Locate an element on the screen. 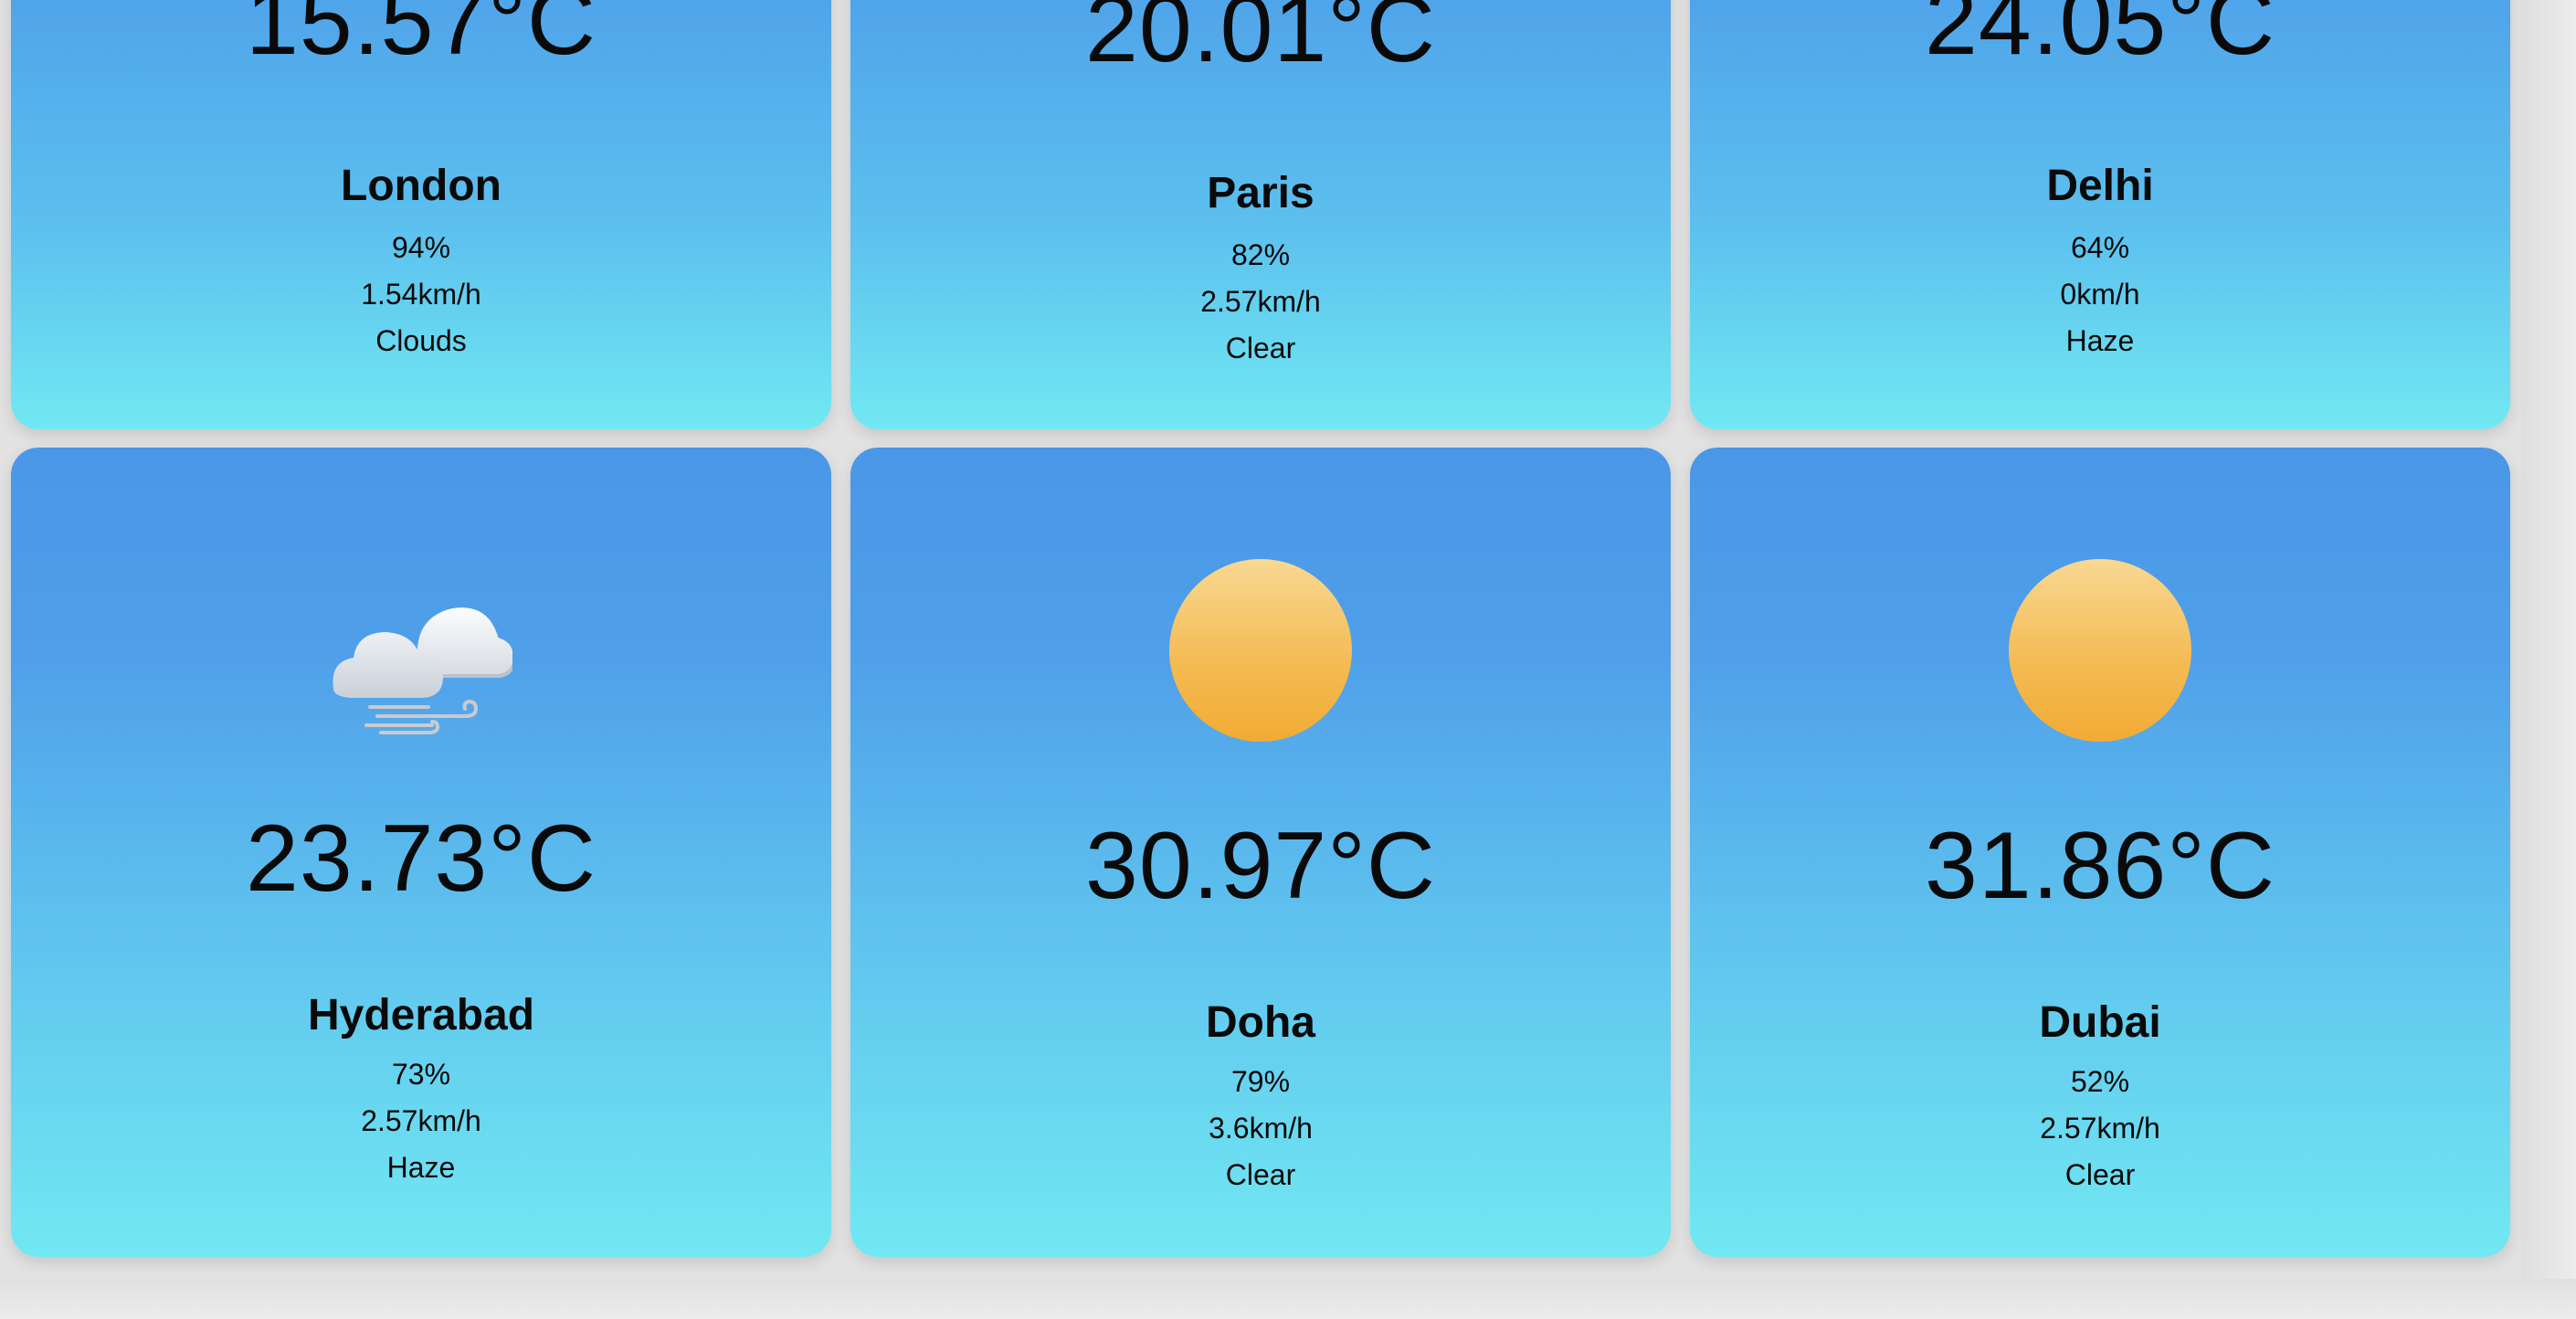  temperature: 15.57°C is located at coordinates (421, 37).